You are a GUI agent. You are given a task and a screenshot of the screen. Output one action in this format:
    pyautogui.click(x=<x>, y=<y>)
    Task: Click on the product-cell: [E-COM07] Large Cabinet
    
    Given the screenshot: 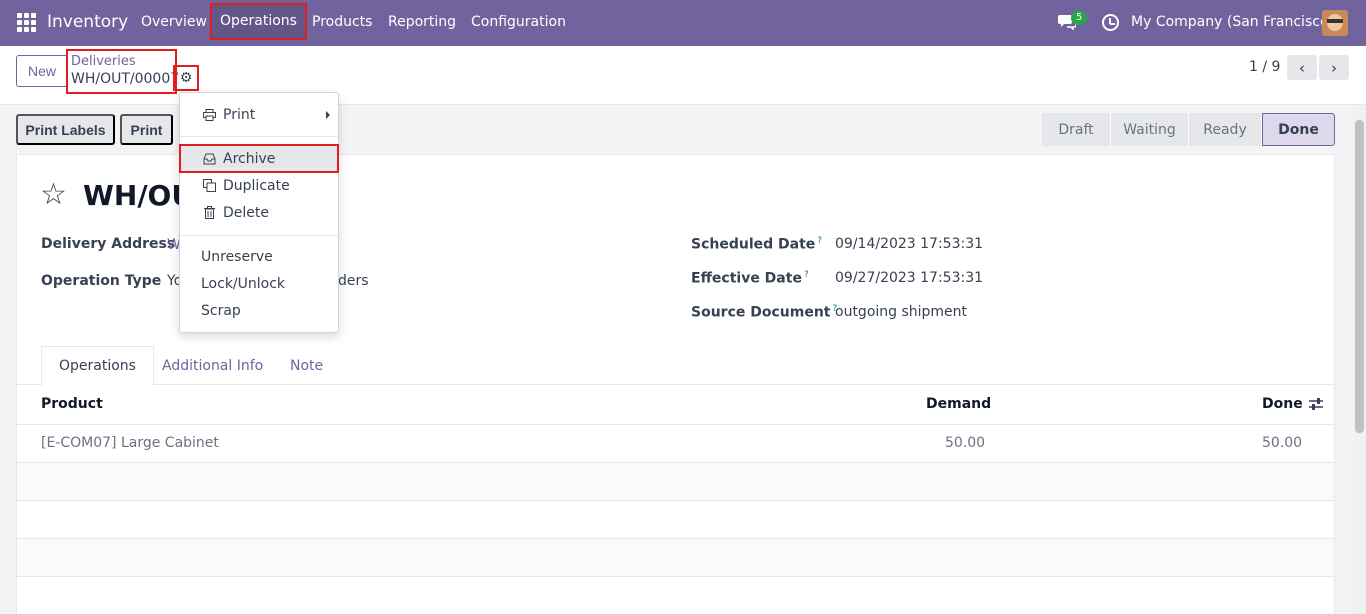 What is the action you would take?
    pyautogui.click(x=130, y=443)
    